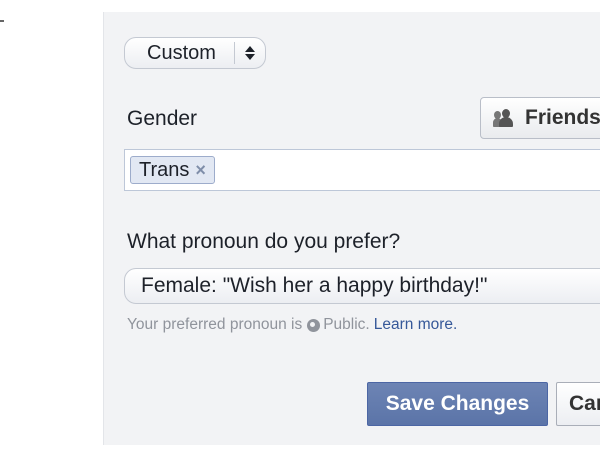 The height and width of the screenshot is (449, 600). I want to click on remove-icon: ×, so click(200, 170).